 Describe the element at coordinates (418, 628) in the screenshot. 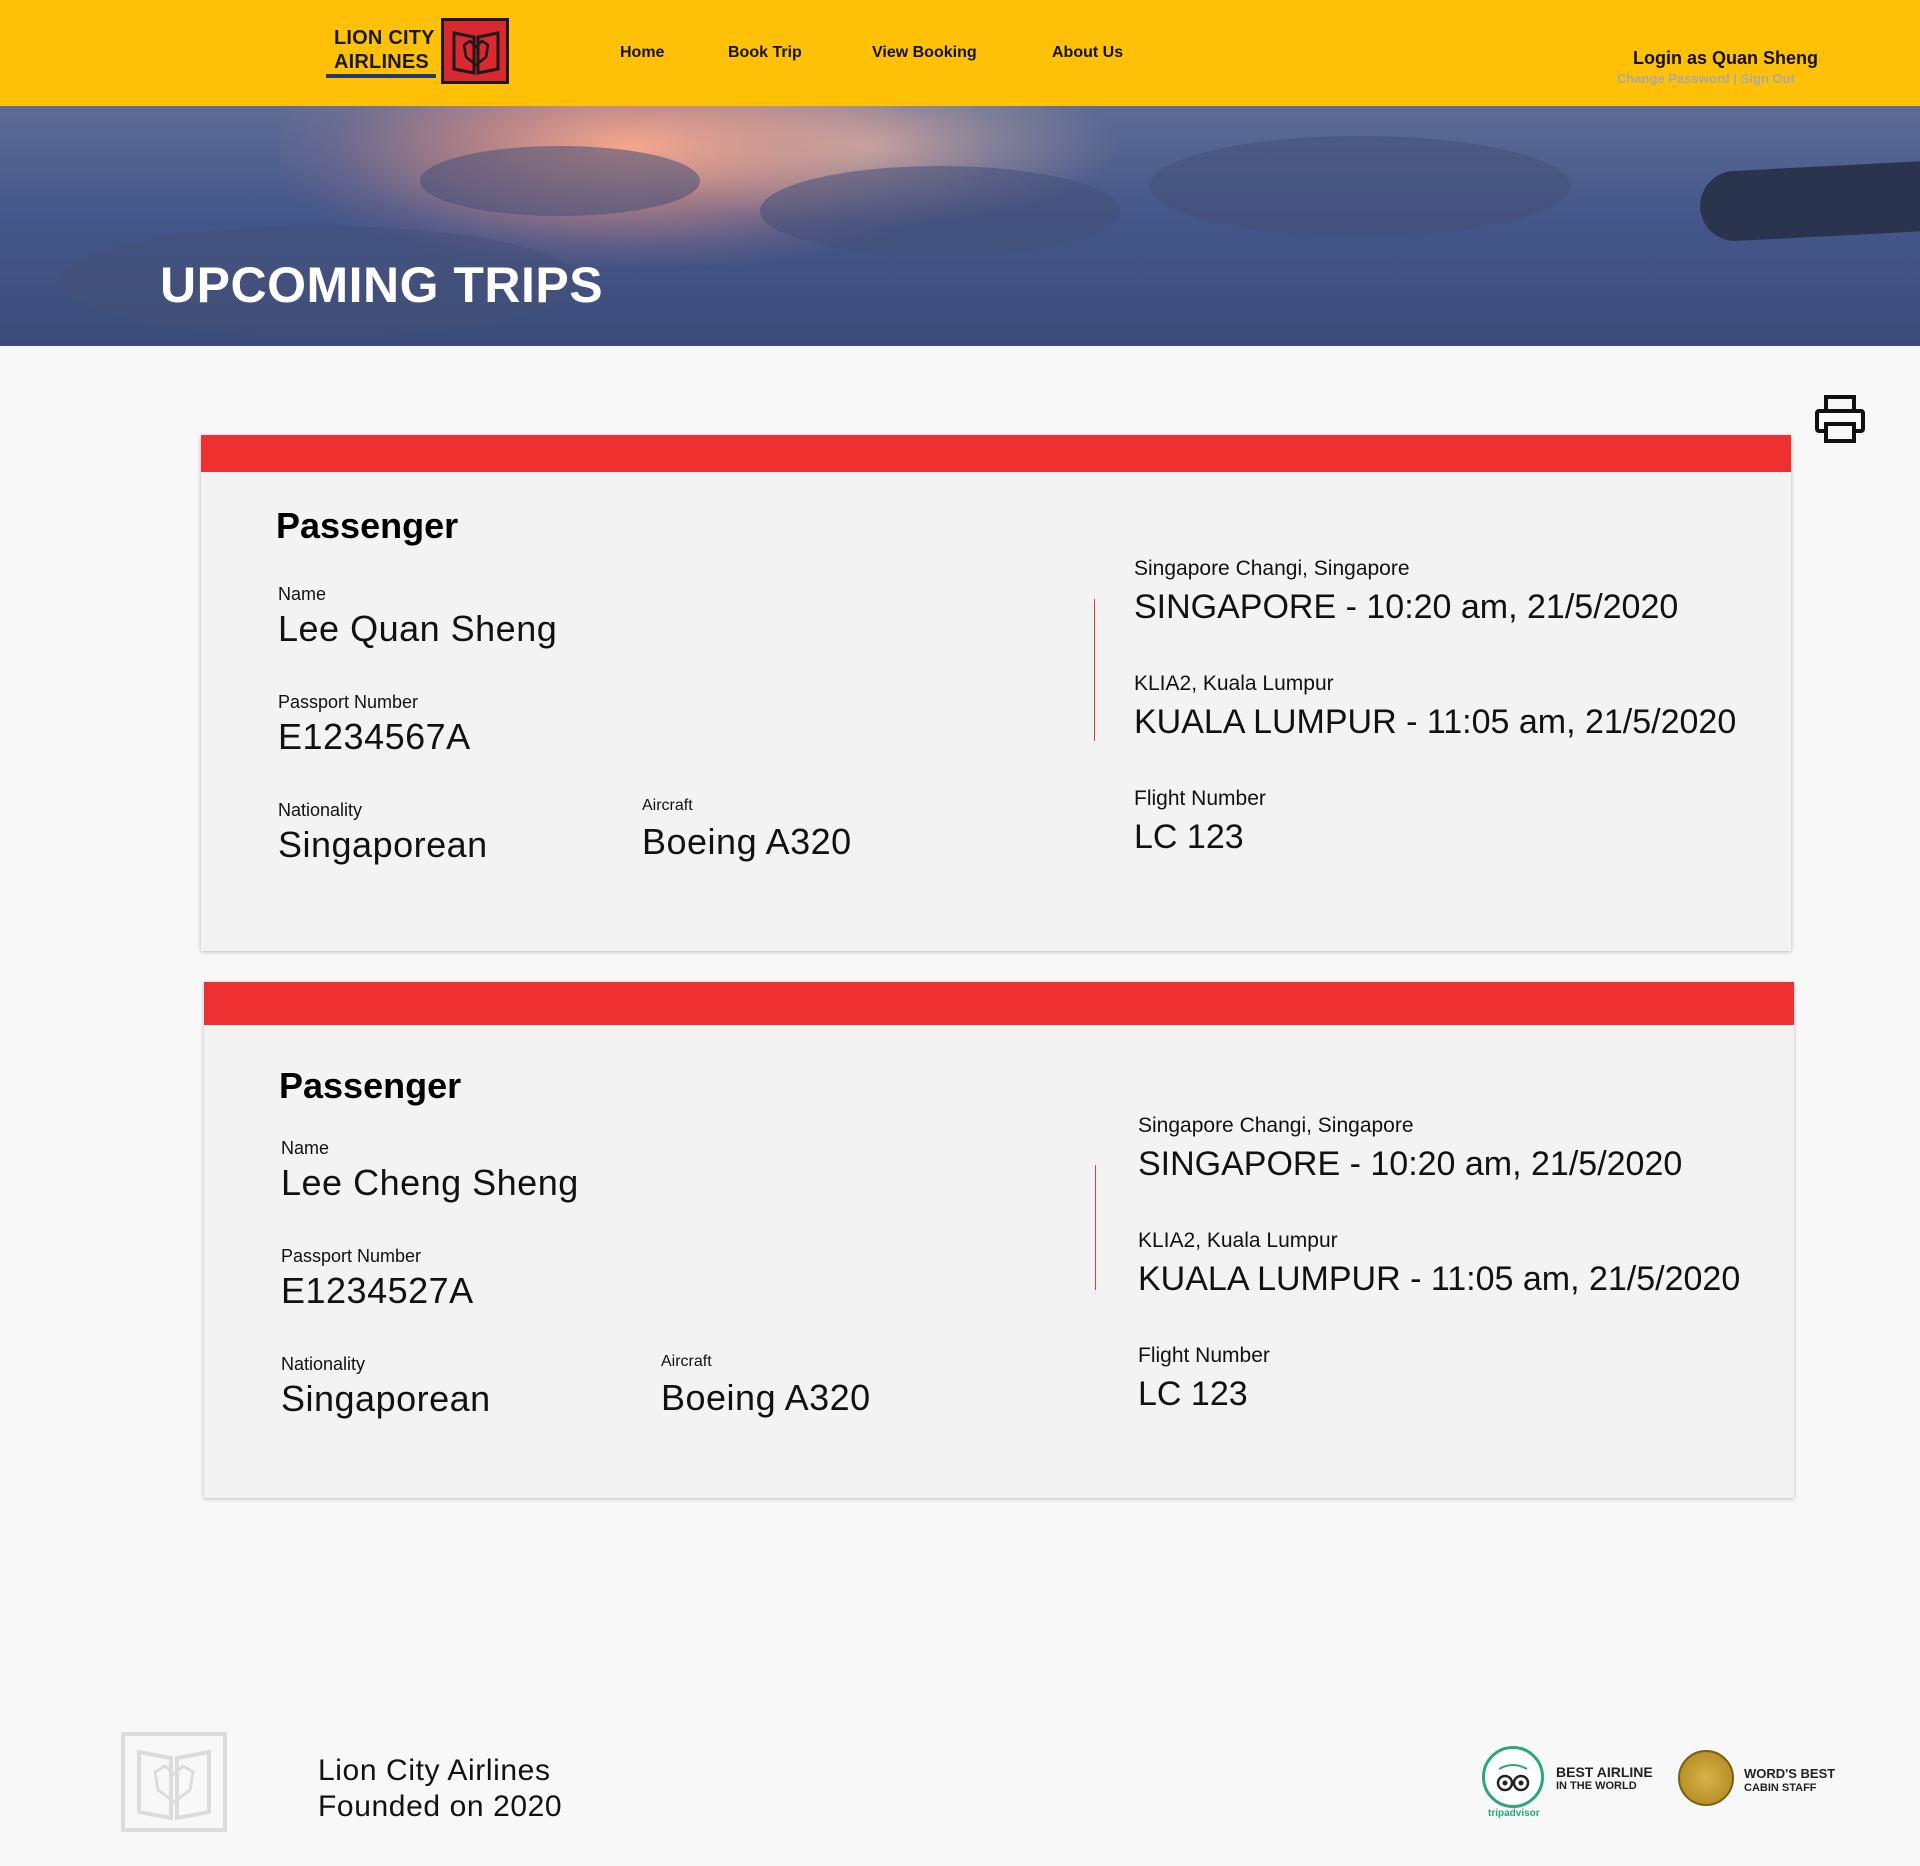

I see `passenger-name: Lee Quan Sheng` at that location.